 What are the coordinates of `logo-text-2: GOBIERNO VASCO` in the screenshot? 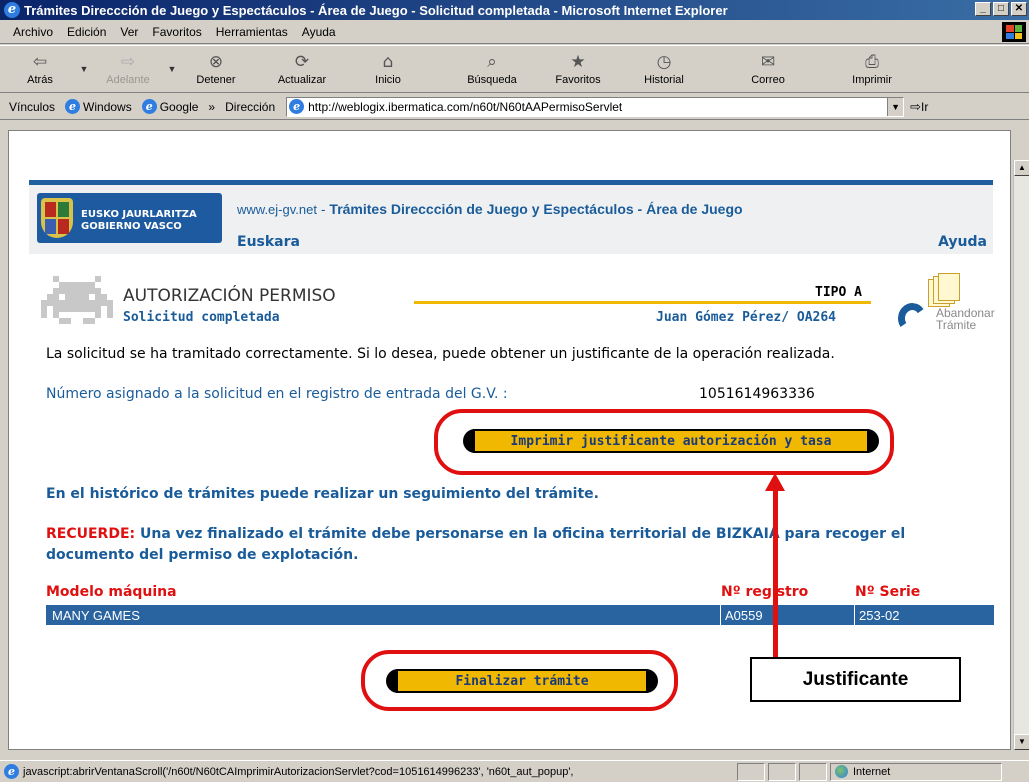 It's located at (131, 226).